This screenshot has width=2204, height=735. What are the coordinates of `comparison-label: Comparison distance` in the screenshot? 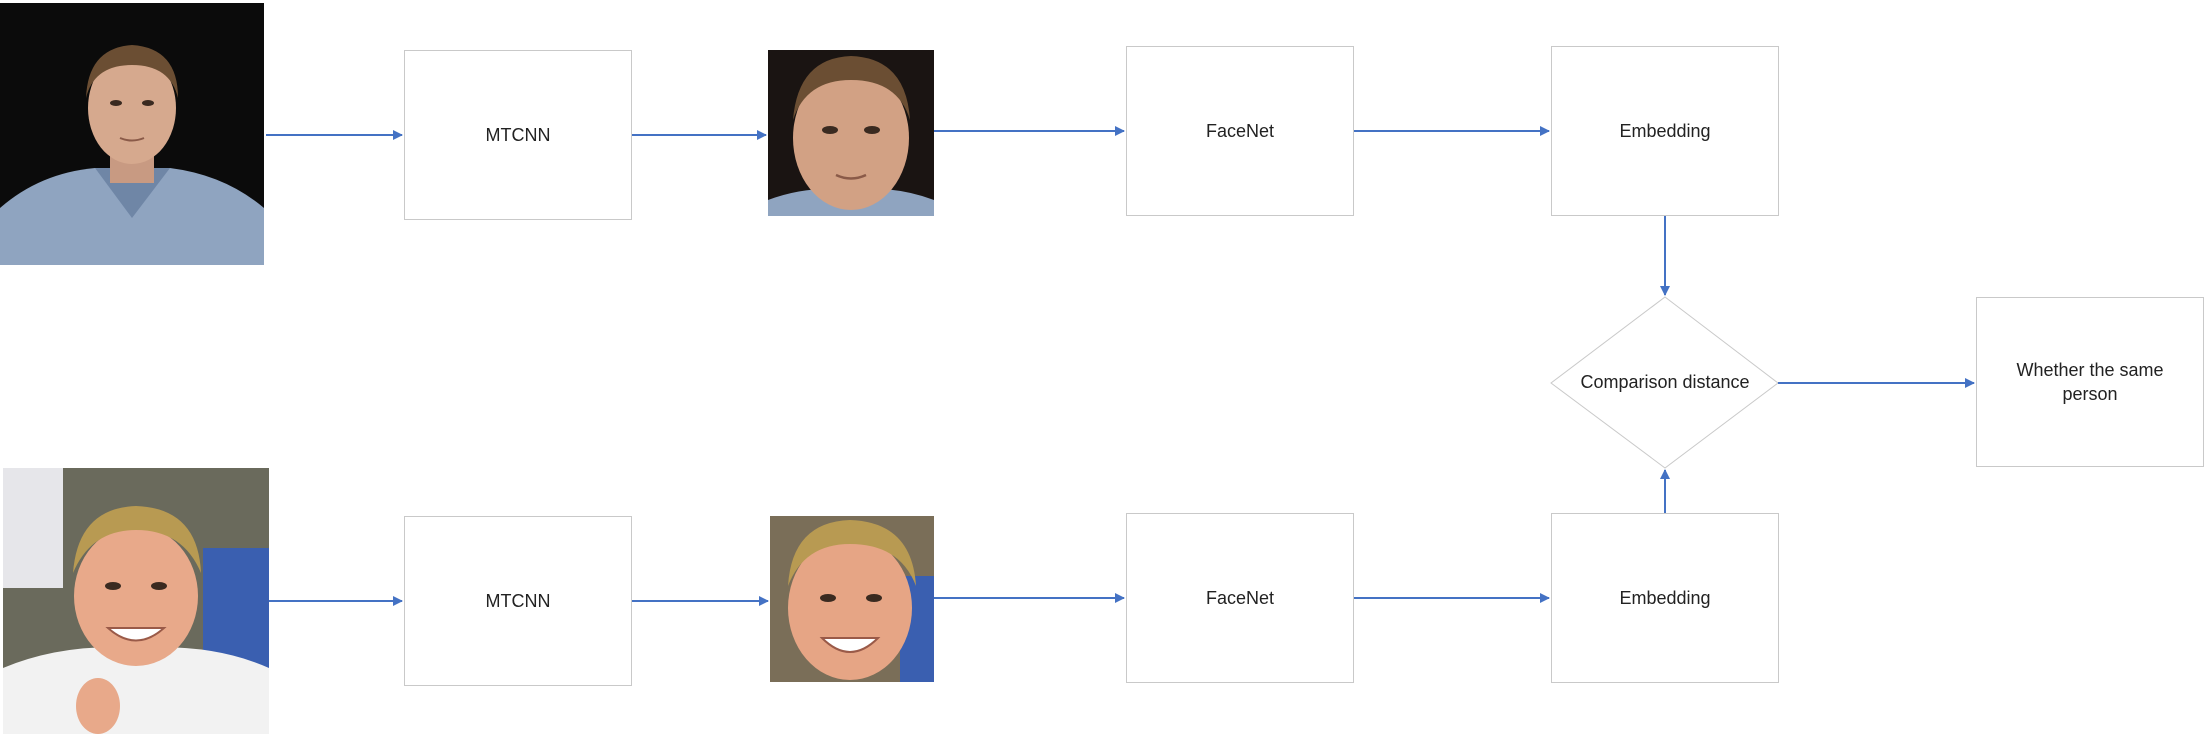 It's located at (1665, 382).